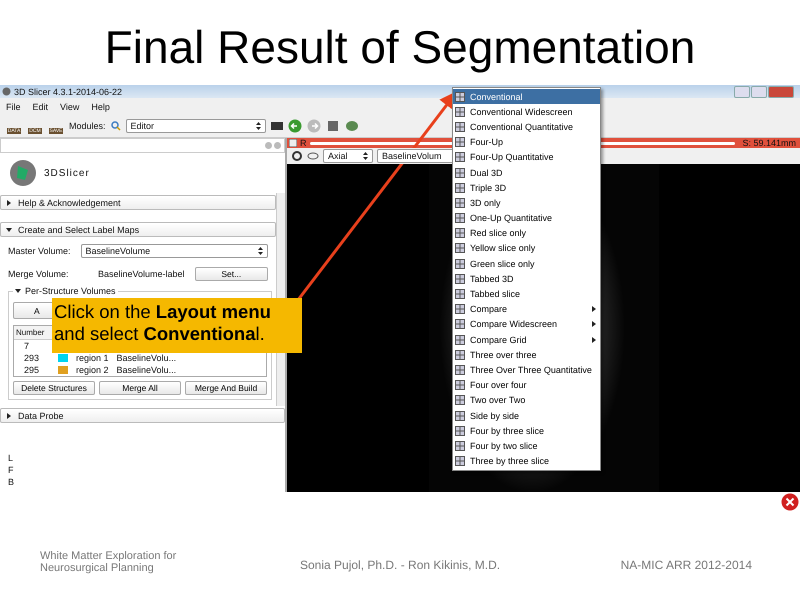  I want to click on menu-item: Tabbed 3D, so click(526, 278).